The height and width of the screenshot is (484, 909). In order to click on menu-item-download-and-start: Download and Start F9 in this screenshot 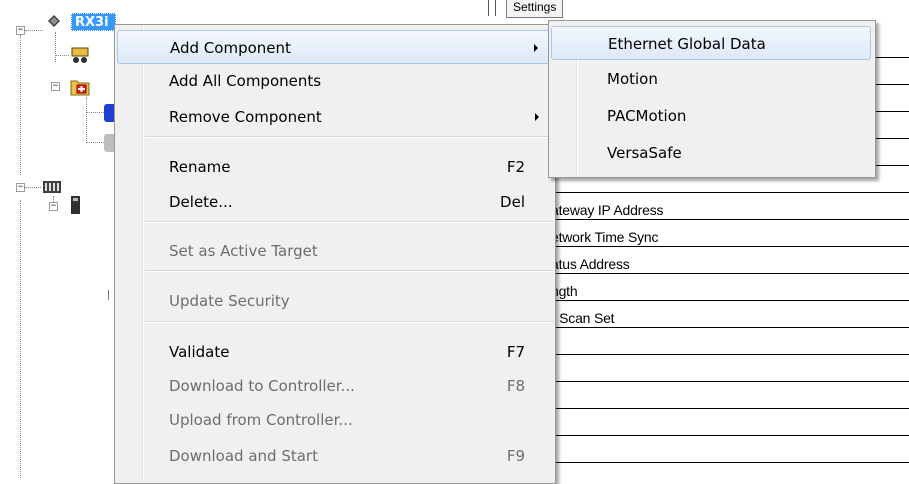, I will do `click(335, 456)`.